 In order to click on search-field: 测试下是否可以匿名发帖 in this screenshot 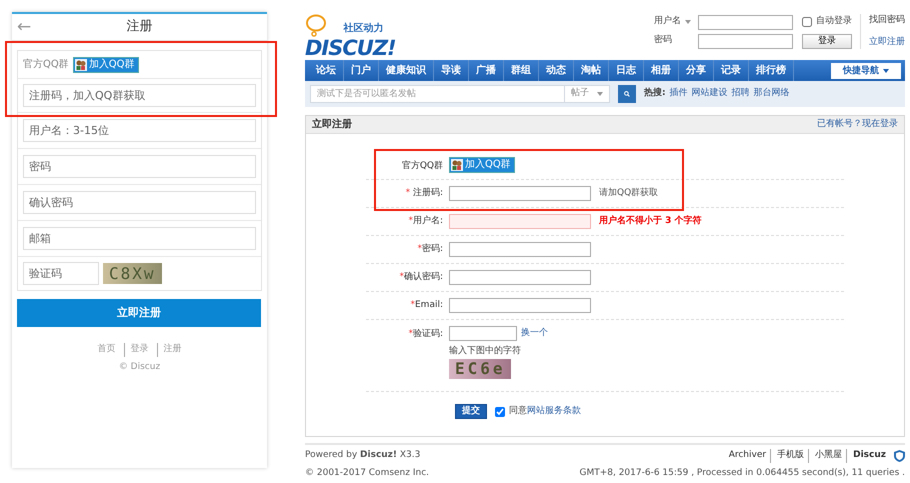, I will do `click(437, 94)`.